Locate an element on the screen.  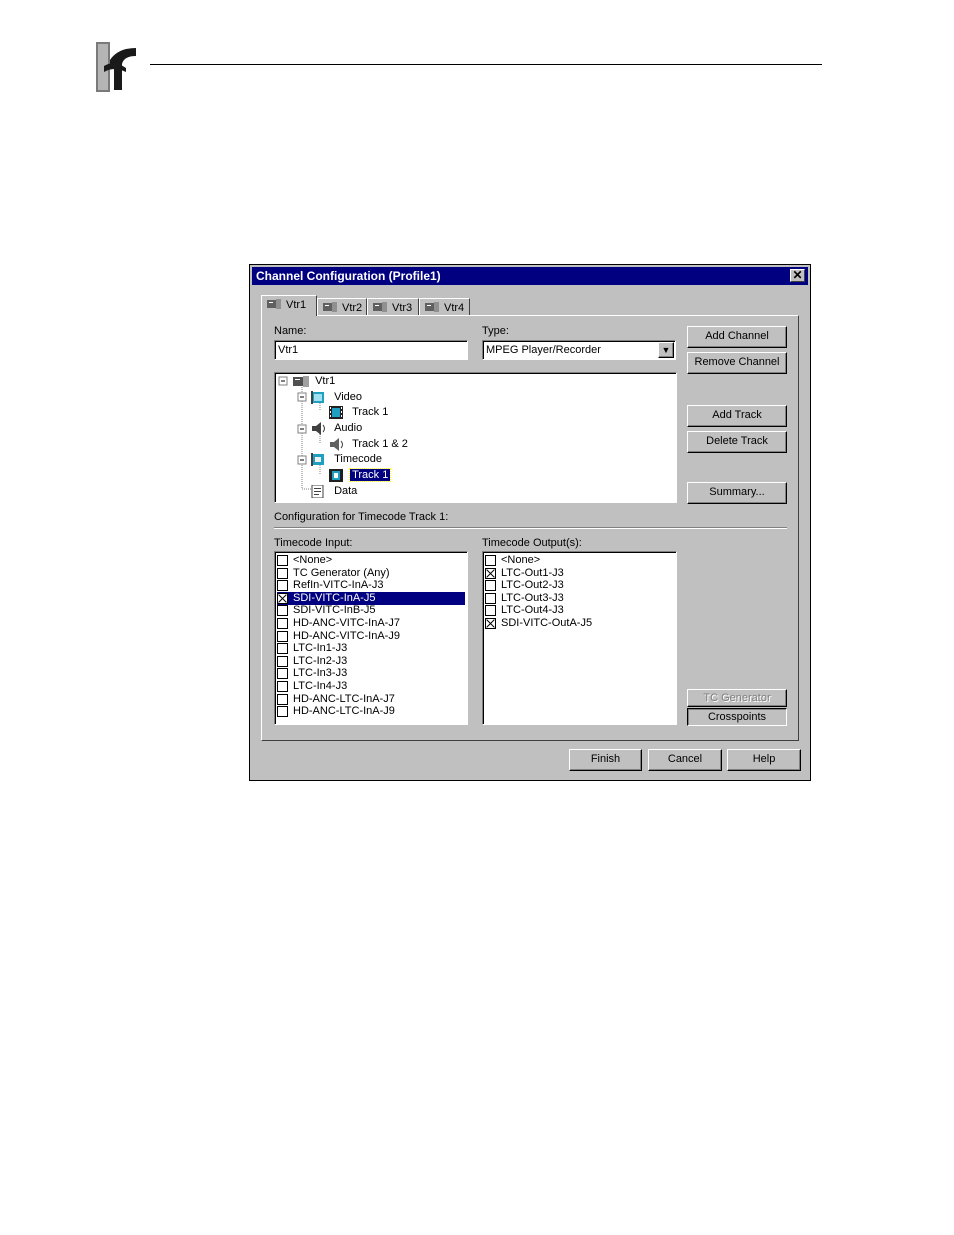
type-dropdown-button: ▼ is located at coordinates (666, 350).